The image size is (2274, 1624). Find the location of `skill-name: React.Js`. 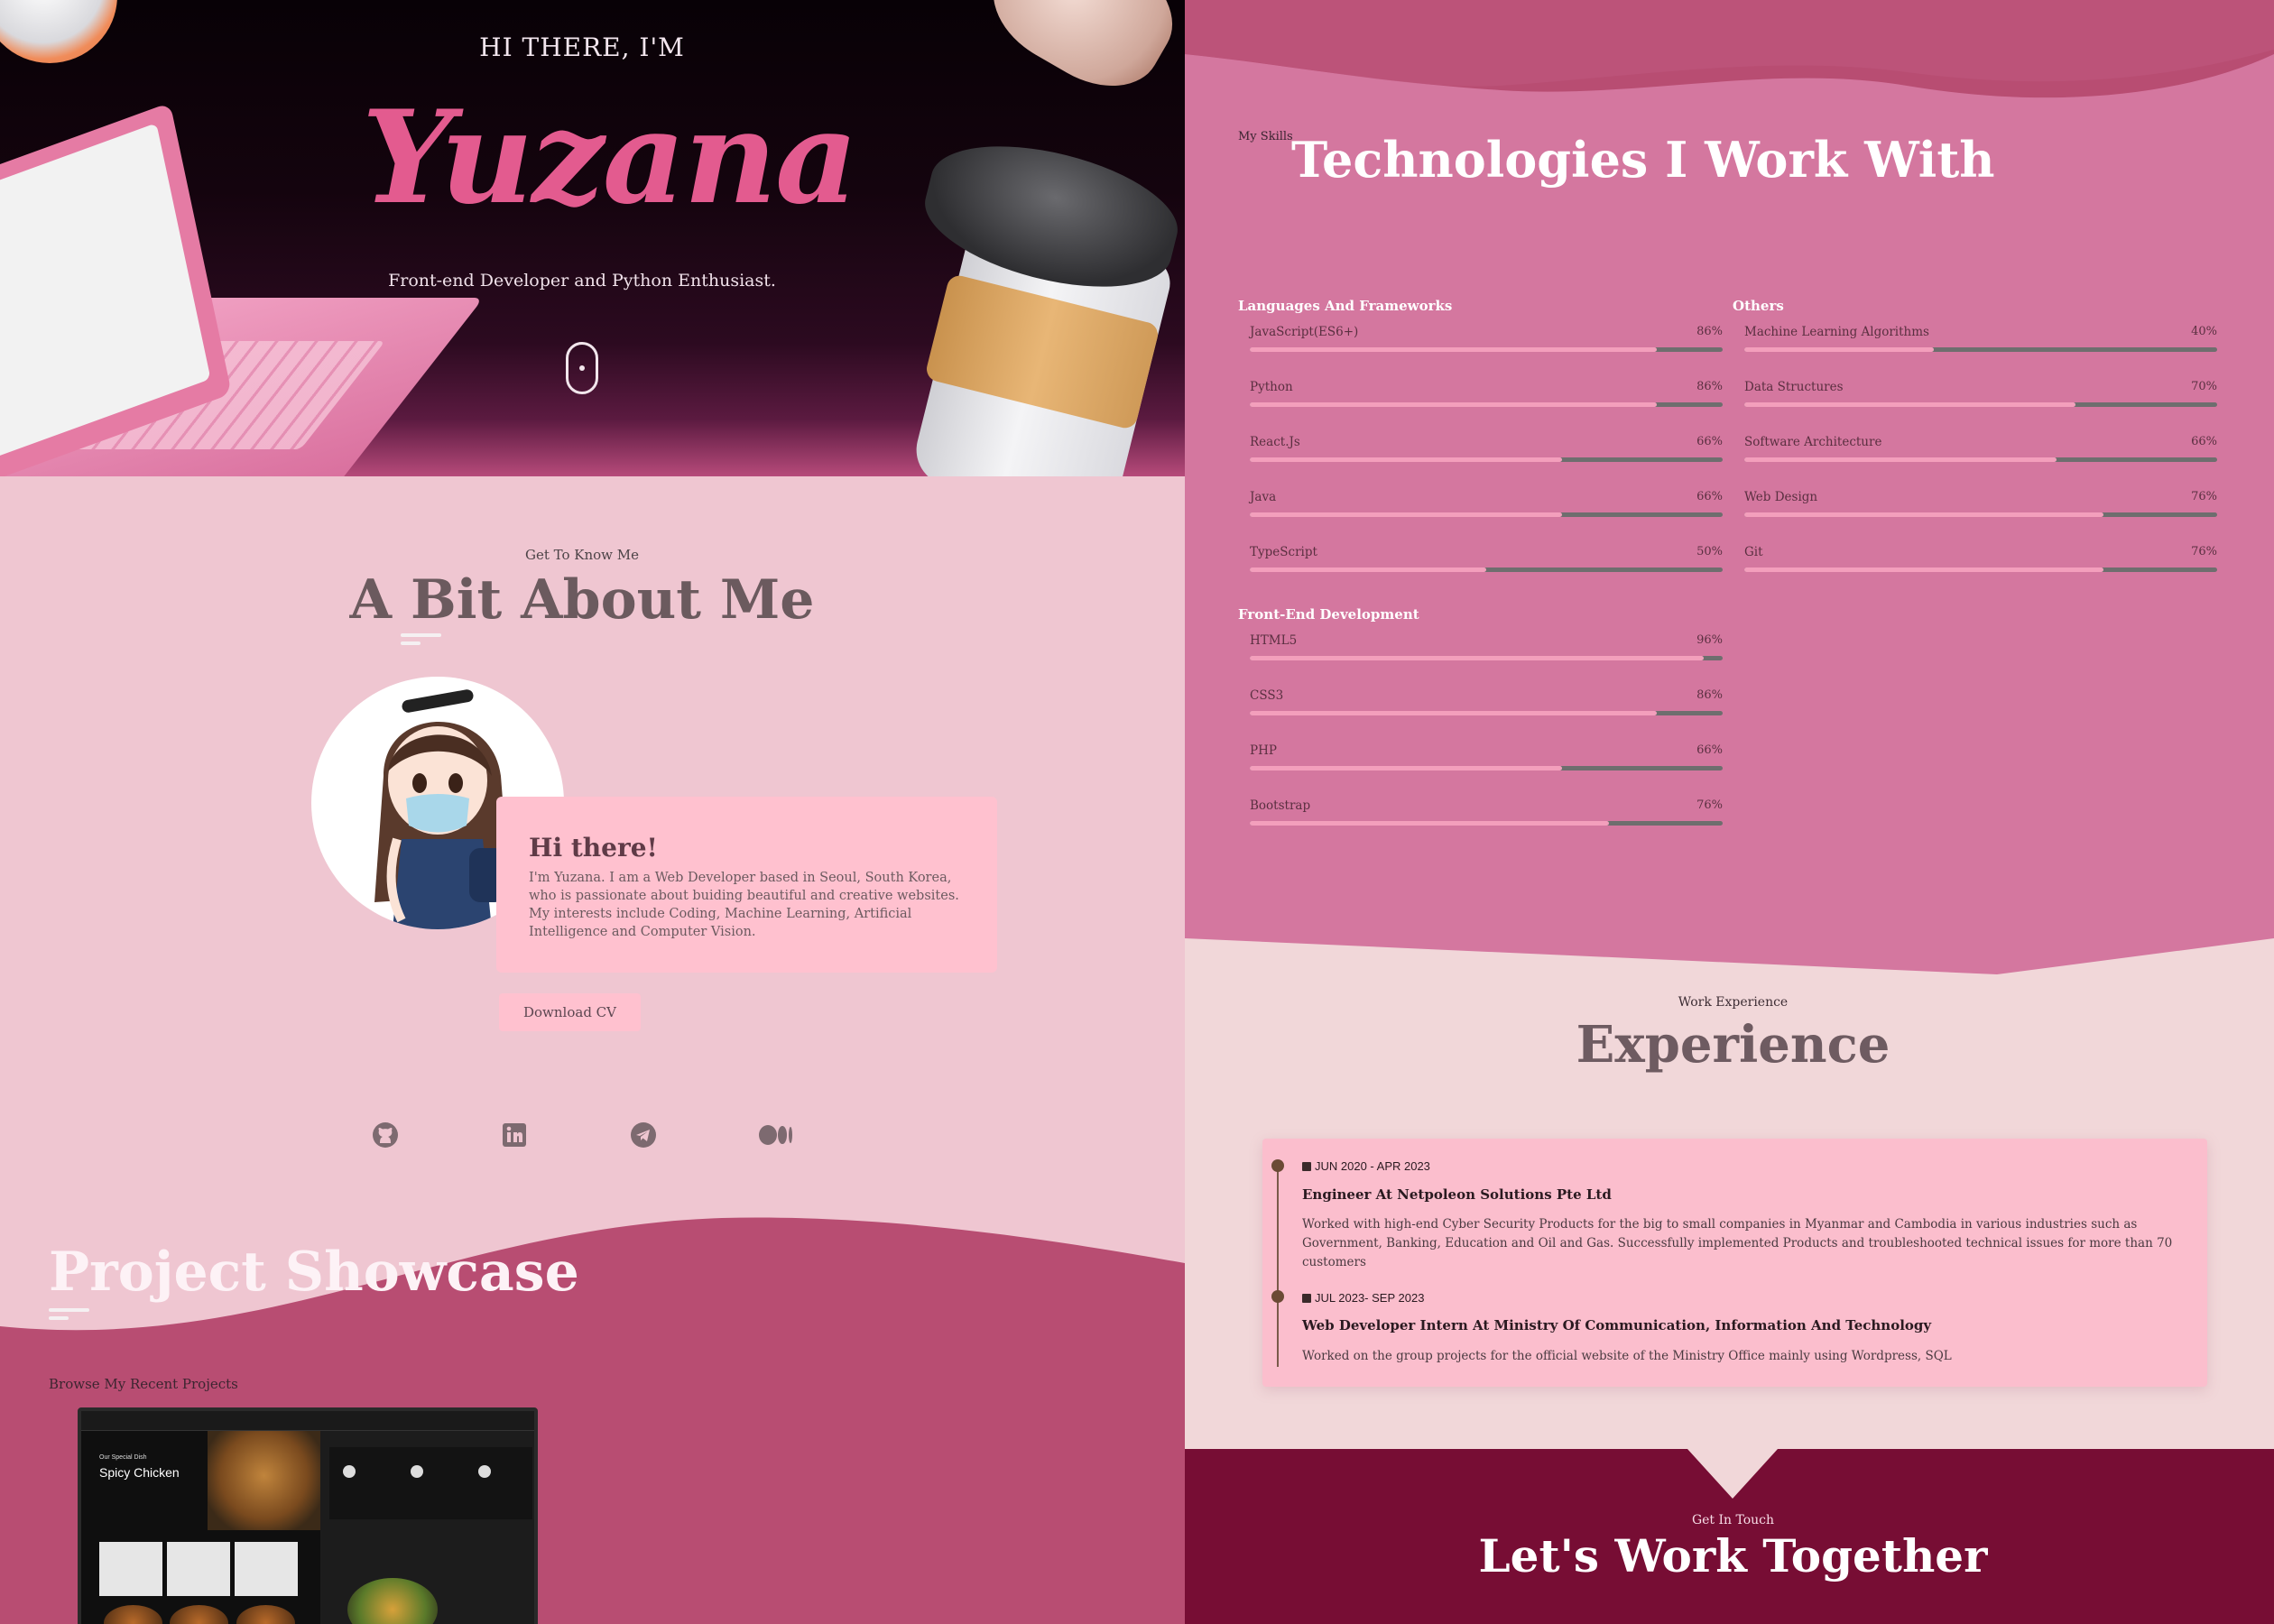

skill-name: React.Js is located at coordinates (1275, 442).